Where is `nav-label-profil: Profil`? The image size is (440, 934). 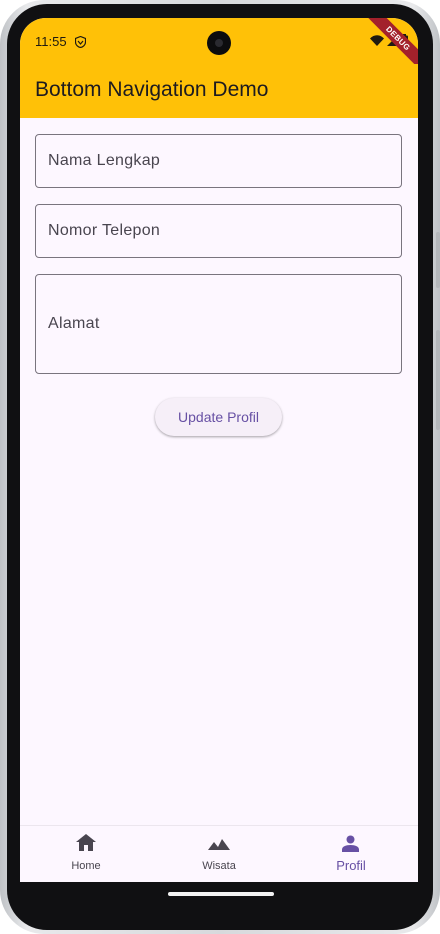
nav-label-profil: Profil is located at coordinates (351, 865).